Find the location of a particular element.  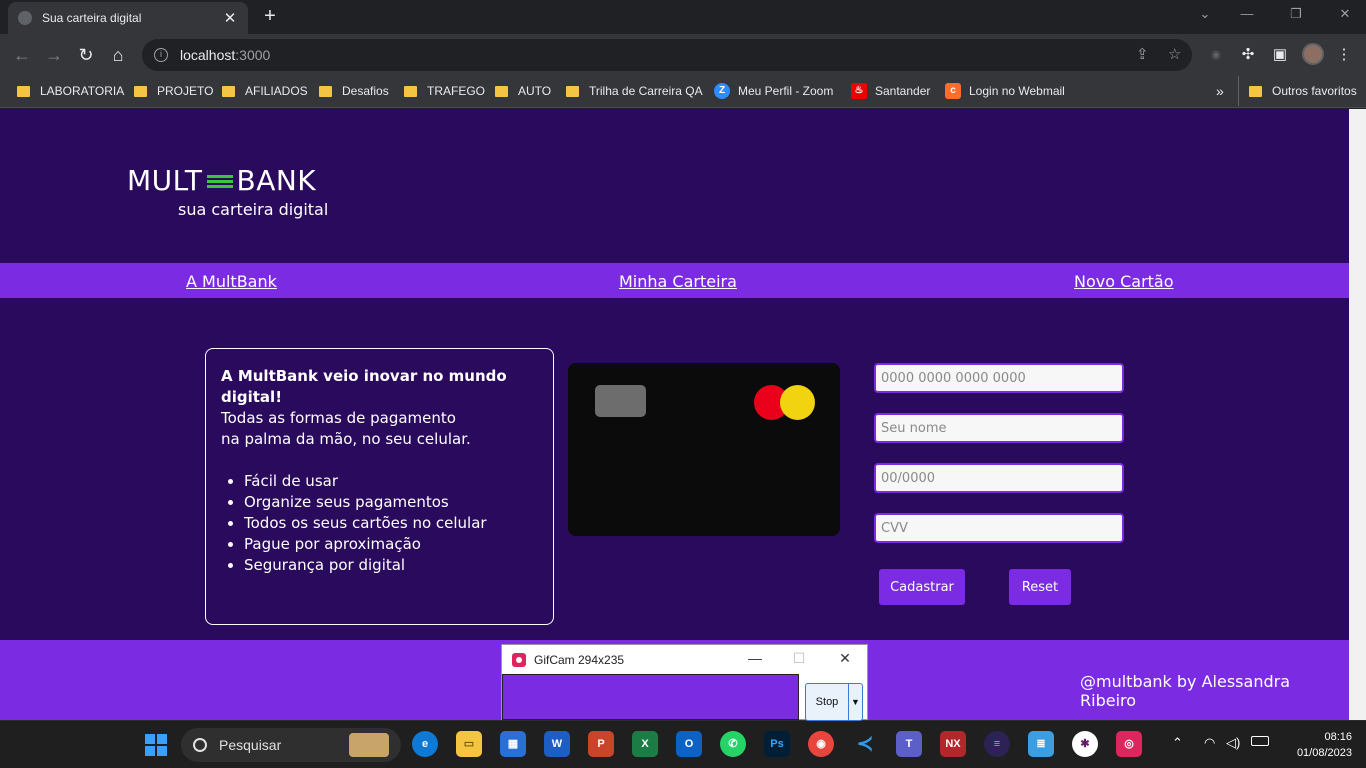

bookmark-folder: PROJETO is located at coordinates (173, 91).